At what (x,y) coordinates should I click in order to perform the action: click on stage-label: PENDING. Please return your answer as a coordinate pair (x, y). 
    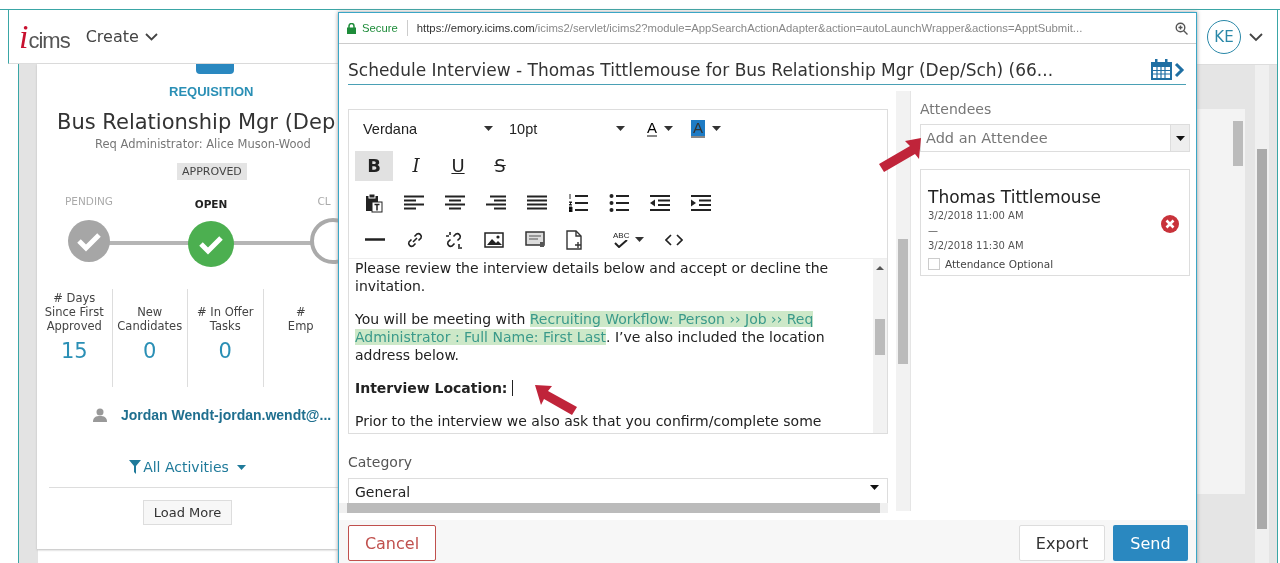
    Looking at the image, I should click on (89, 202).